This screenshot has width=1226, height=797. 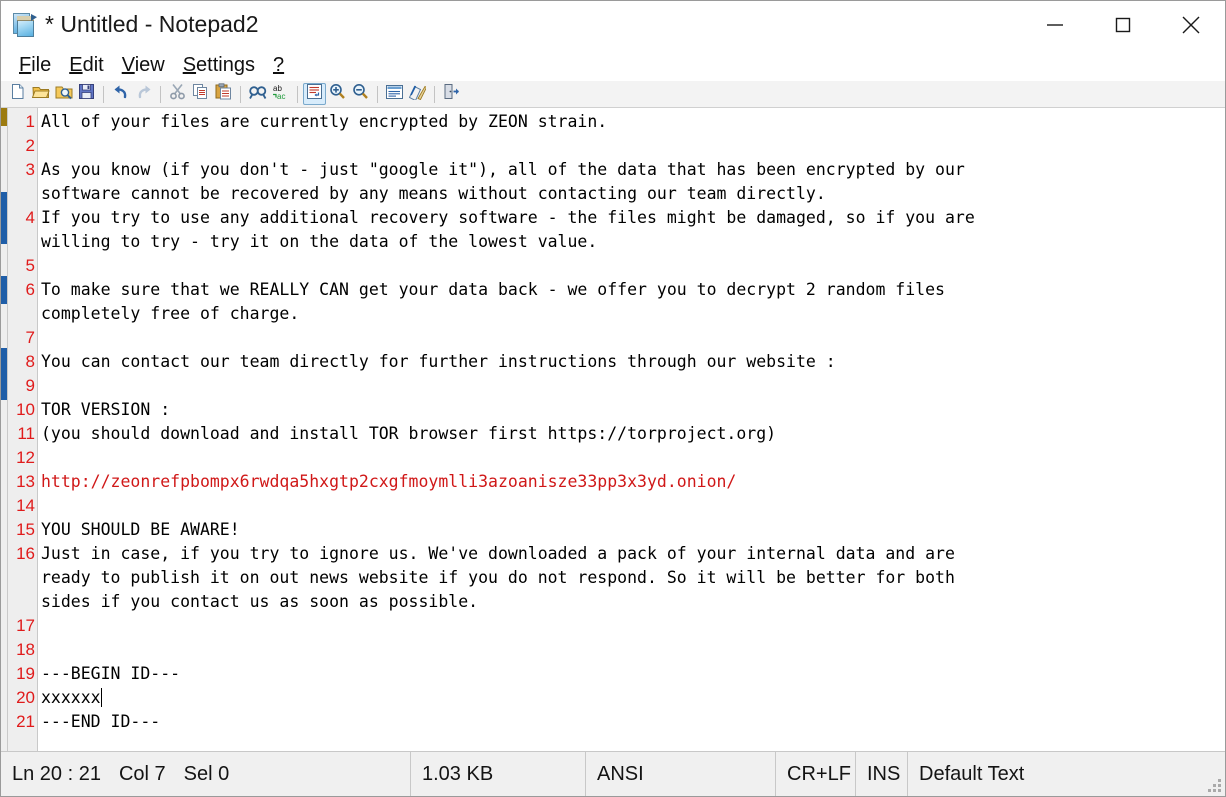 I want to click on save-file-icon, so click(x=86, y=94).